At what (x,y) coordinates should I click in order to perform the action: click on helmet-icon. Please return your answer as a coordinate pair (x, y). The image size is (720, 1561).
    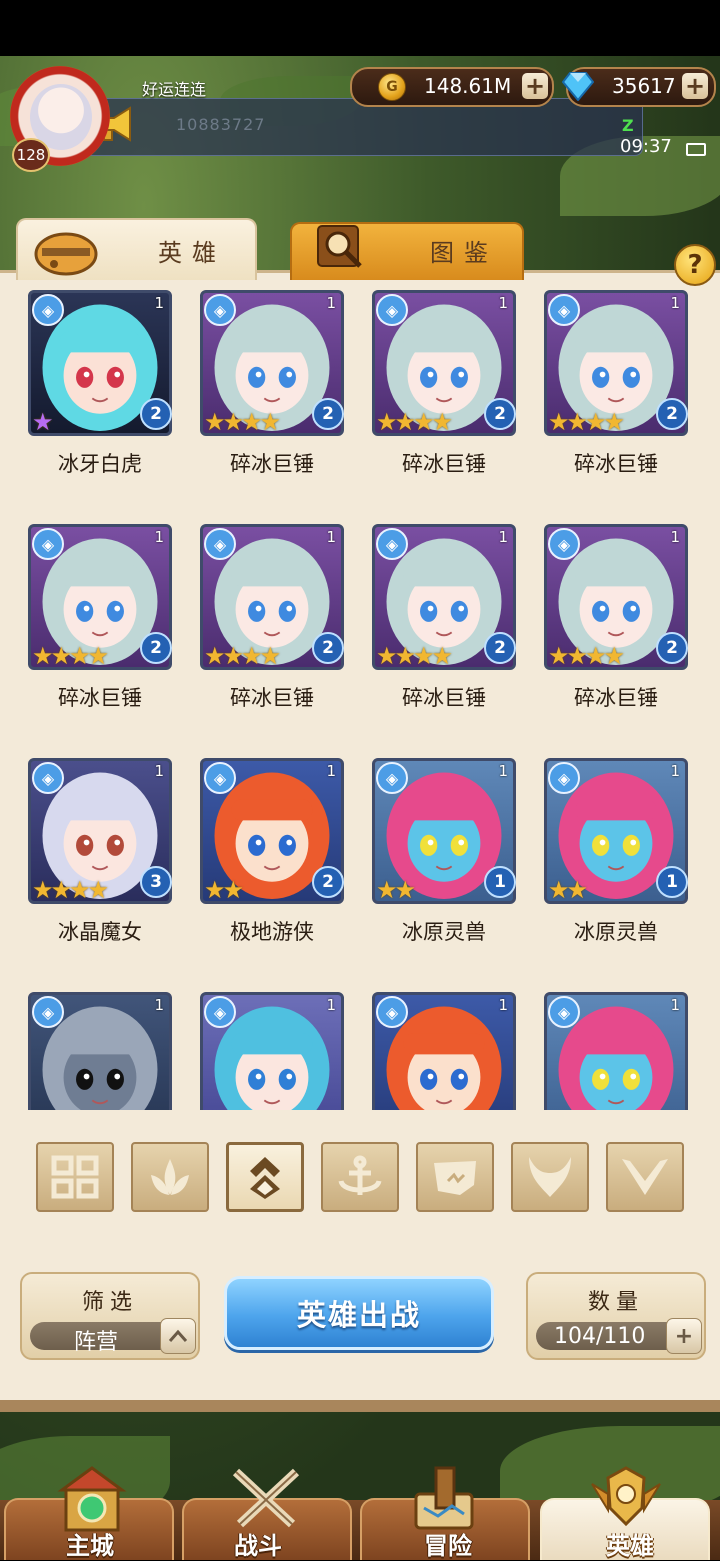
    Looking at the image, I should click on (66, 254).